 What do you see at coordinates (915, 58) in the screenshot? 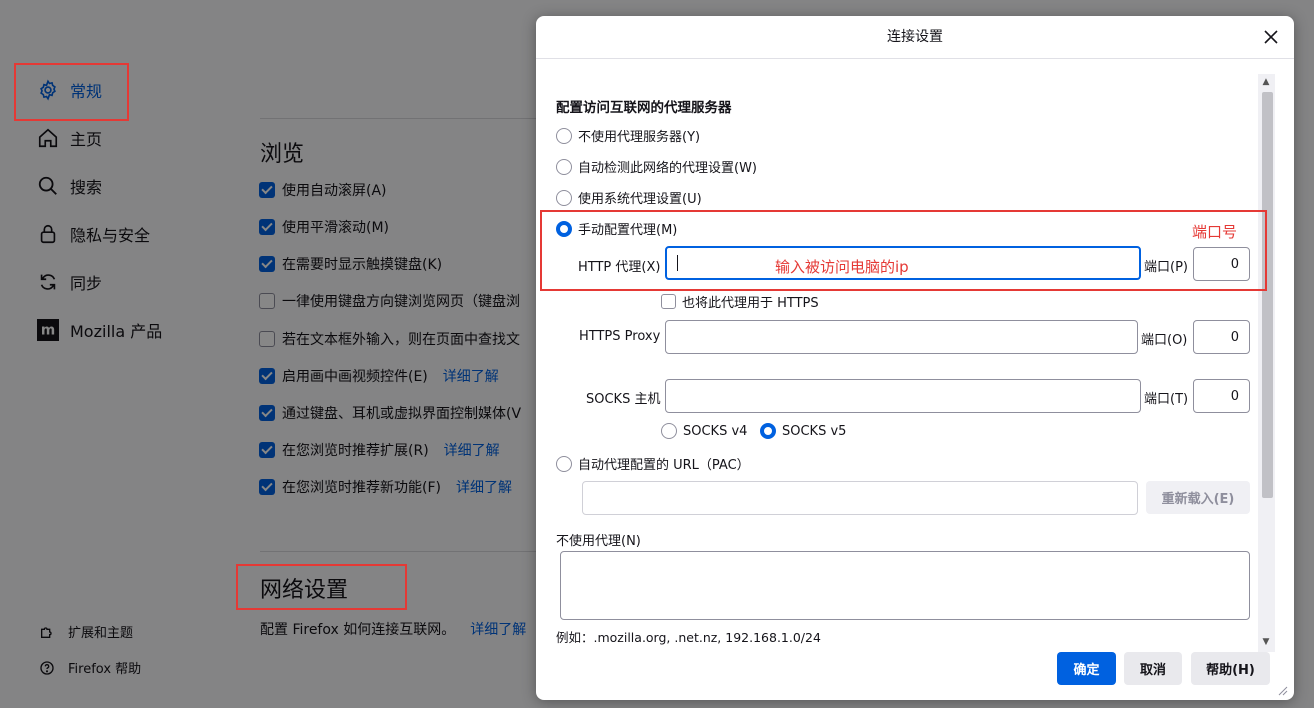
I see `dialog-separator` at bounding box center [915, 58].